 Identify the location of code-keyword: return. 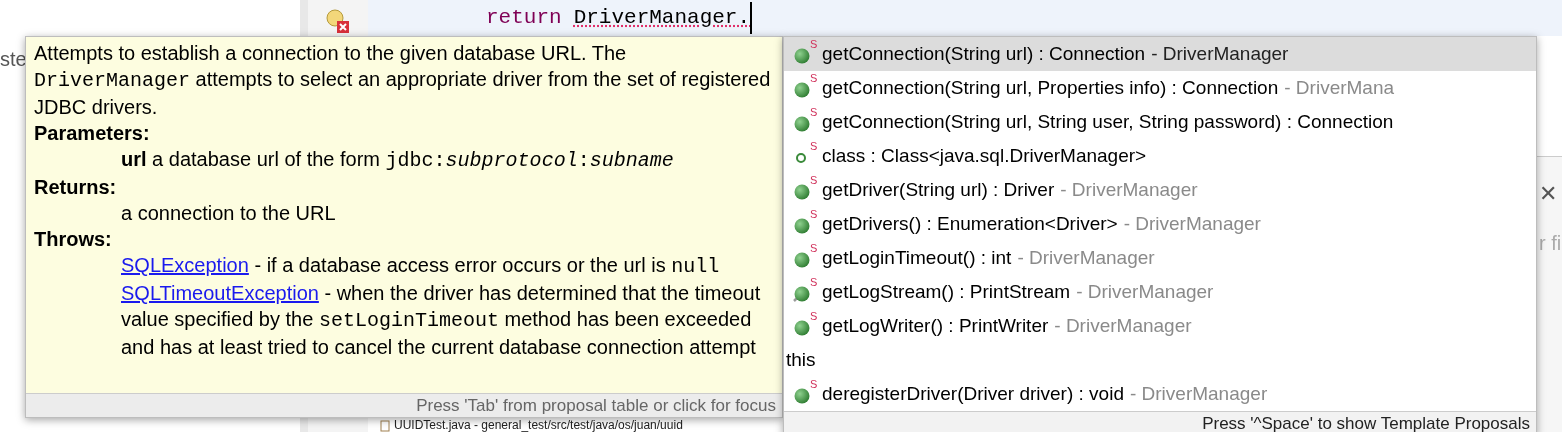
(524, 18).